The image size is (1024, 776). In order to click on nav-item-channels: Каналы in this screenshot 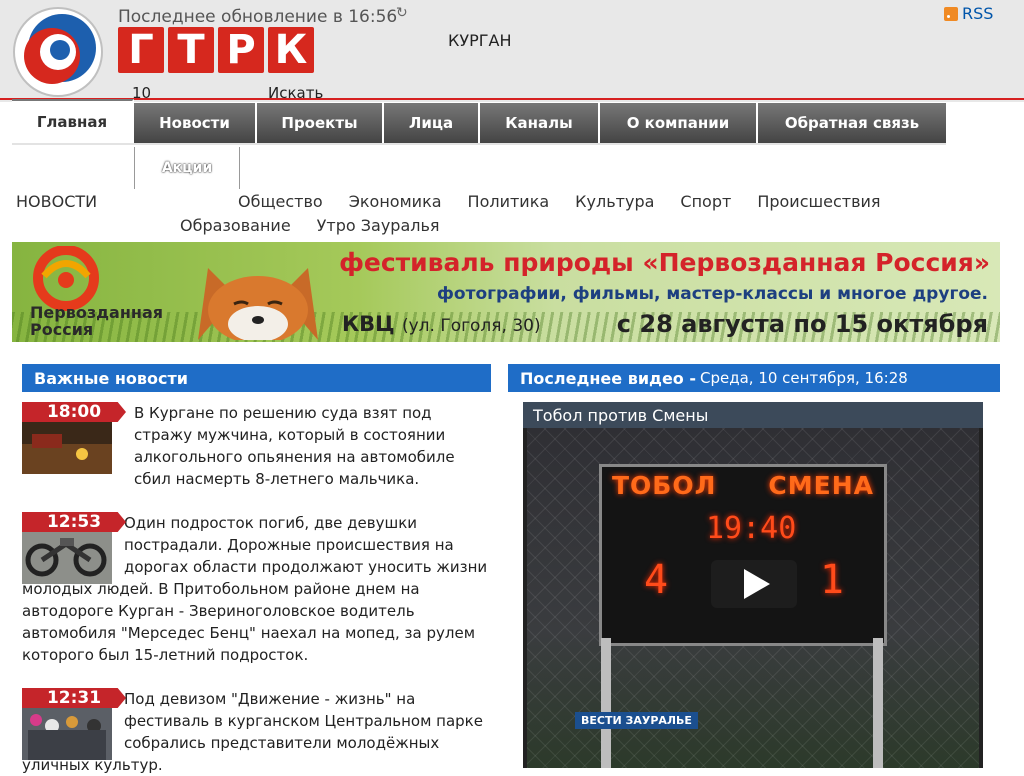, I will do `click(540, 123)`.